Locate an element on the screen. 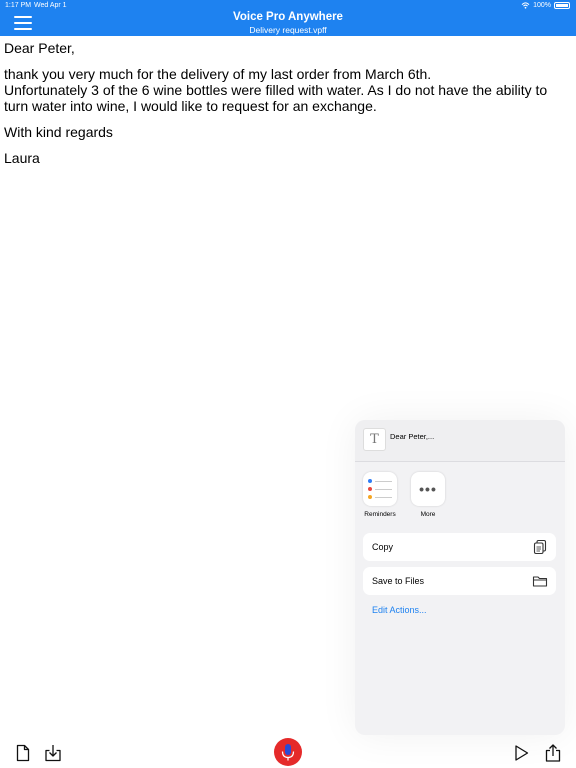  share-sheet: T Dear Peter,... Reminders ••• More Copy is located at coordinates (460, 577).